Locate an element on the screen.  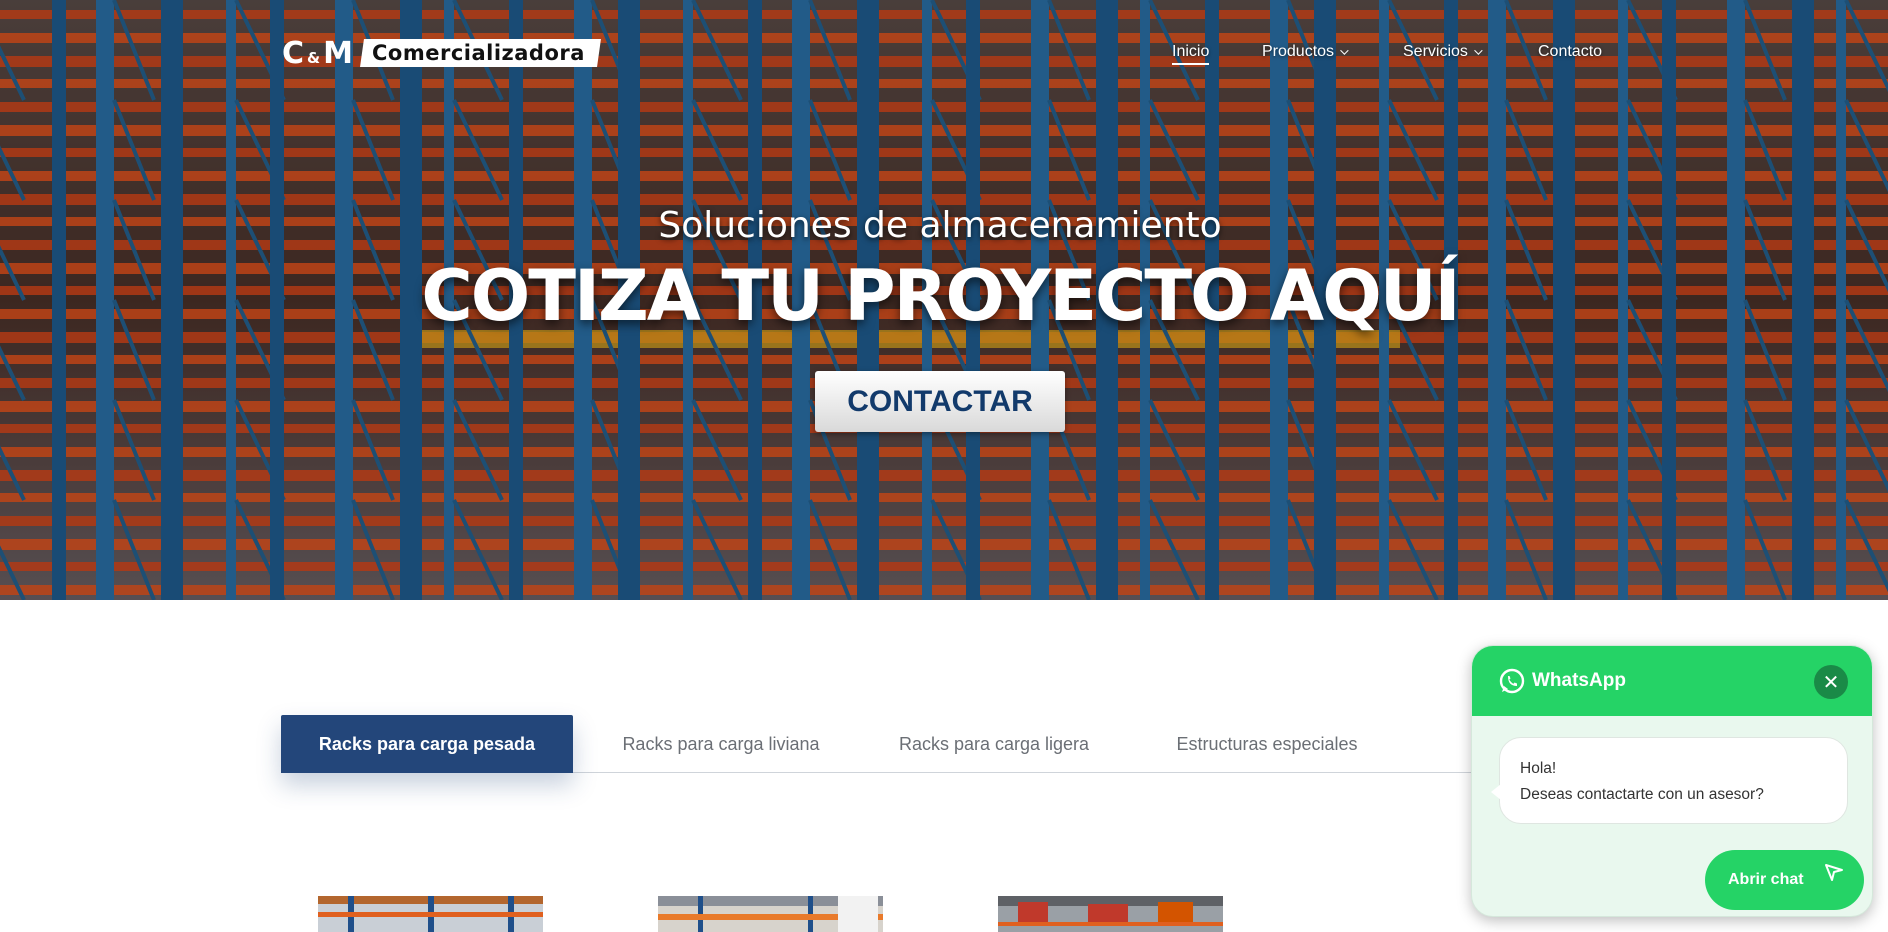
hero-title: COTIZA TU PROYECTO AQUÍ is located at coordinates (940, 296).